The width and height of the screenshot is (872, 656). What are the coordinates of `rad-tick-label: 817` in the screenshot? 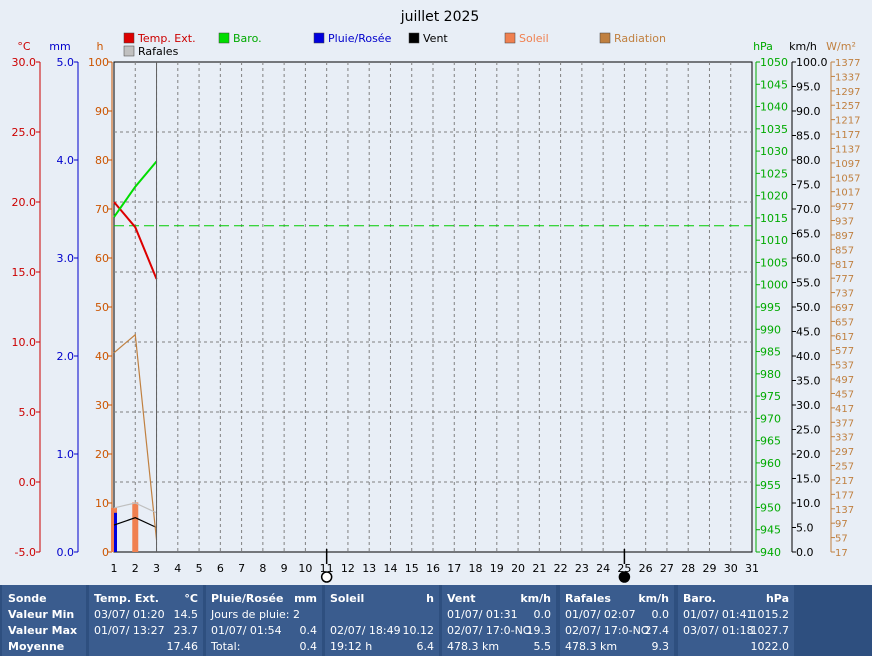 It's located at (844, 265).